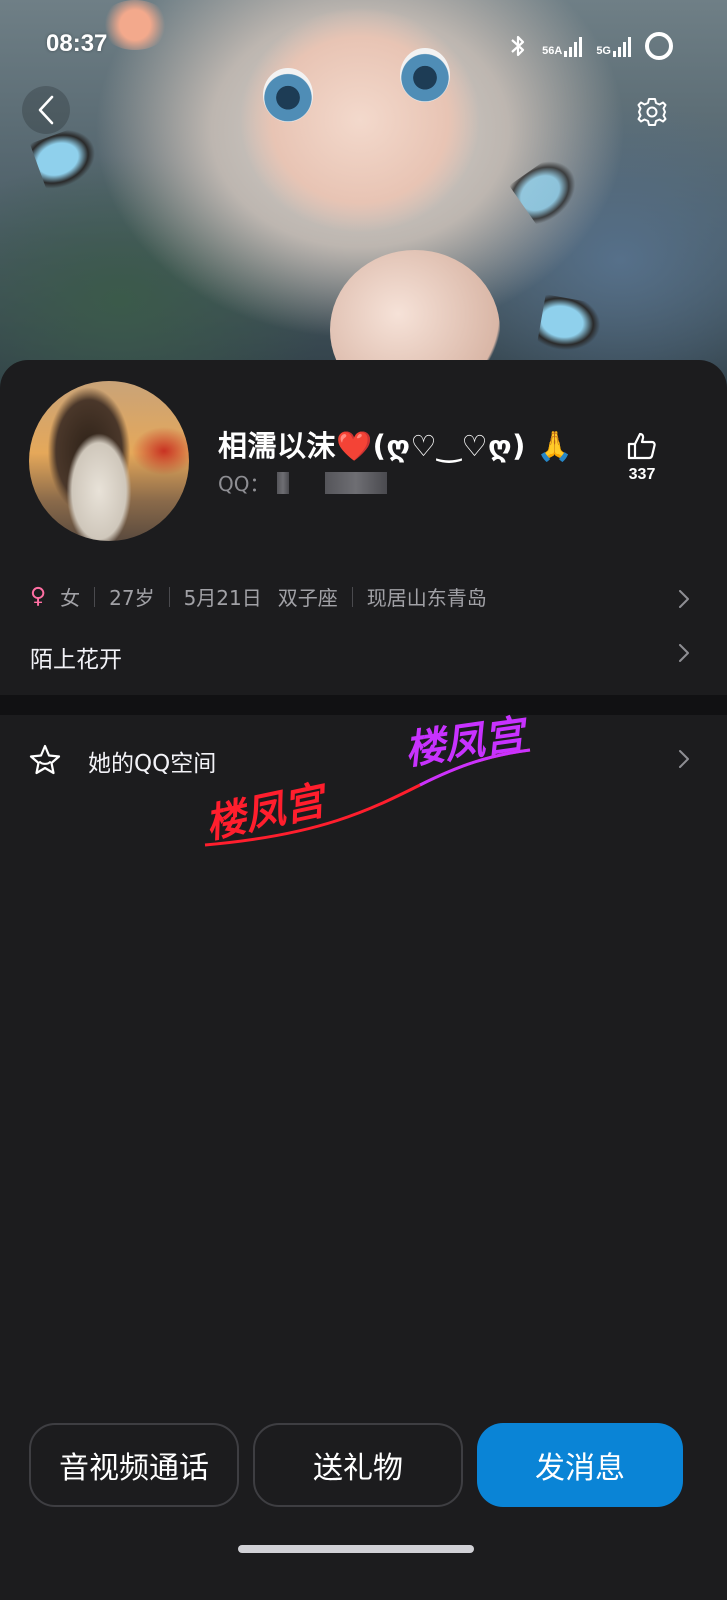  What do you see at coordinates (76, 657) in the screenshot?
I see `signature: 陌上花开` at bounding box center [76, 657].